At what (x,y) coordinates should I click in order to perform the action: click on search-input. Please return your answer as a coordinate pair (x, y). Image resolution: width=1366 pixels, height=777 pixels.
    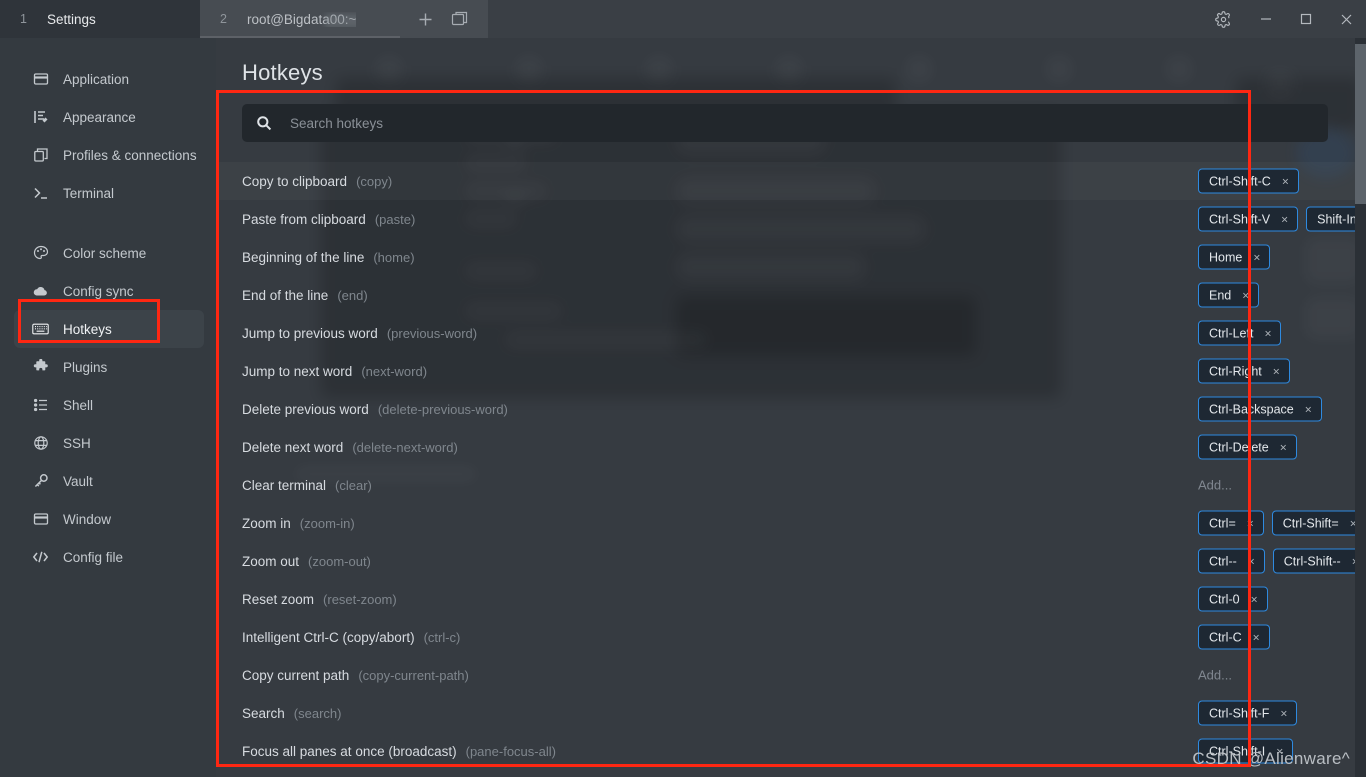
    Looking at the image, I should click on (802, 123).